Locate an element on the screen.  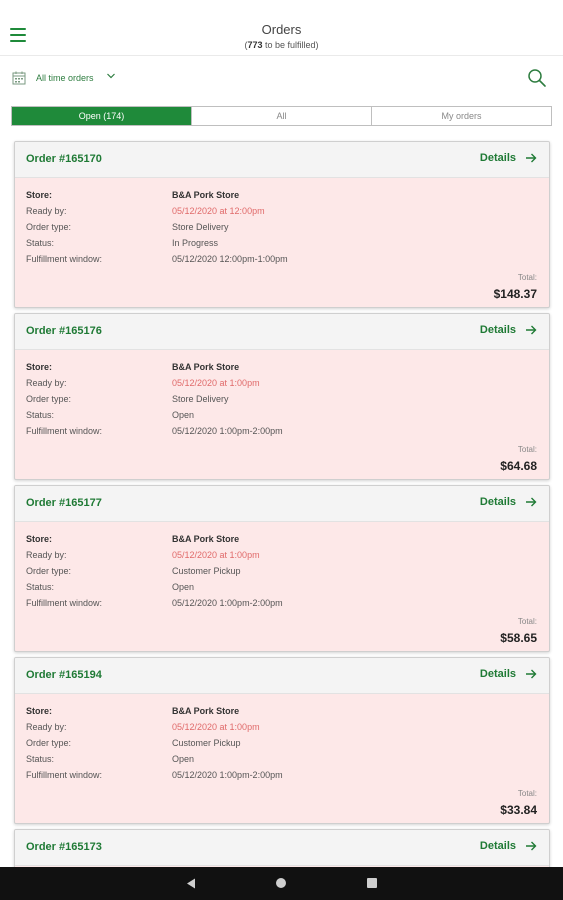
page-subtitle: (773 to be fulfilled) is located at coordinates (281, 45).